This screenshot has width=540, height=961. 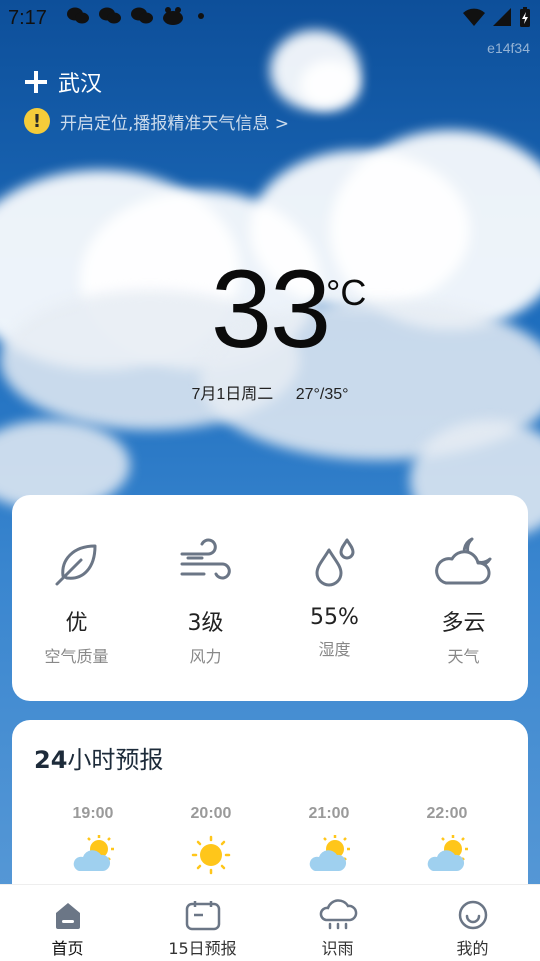 I want to click on hour-time: 22:00, so click(x=447, y=813).